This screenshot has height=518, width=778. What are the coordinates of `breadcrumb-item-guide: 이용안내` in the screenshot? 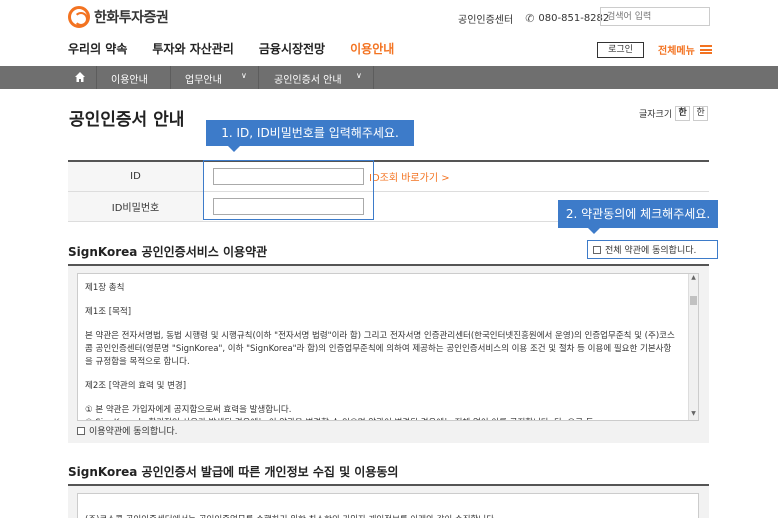 It's located at (129, 78).